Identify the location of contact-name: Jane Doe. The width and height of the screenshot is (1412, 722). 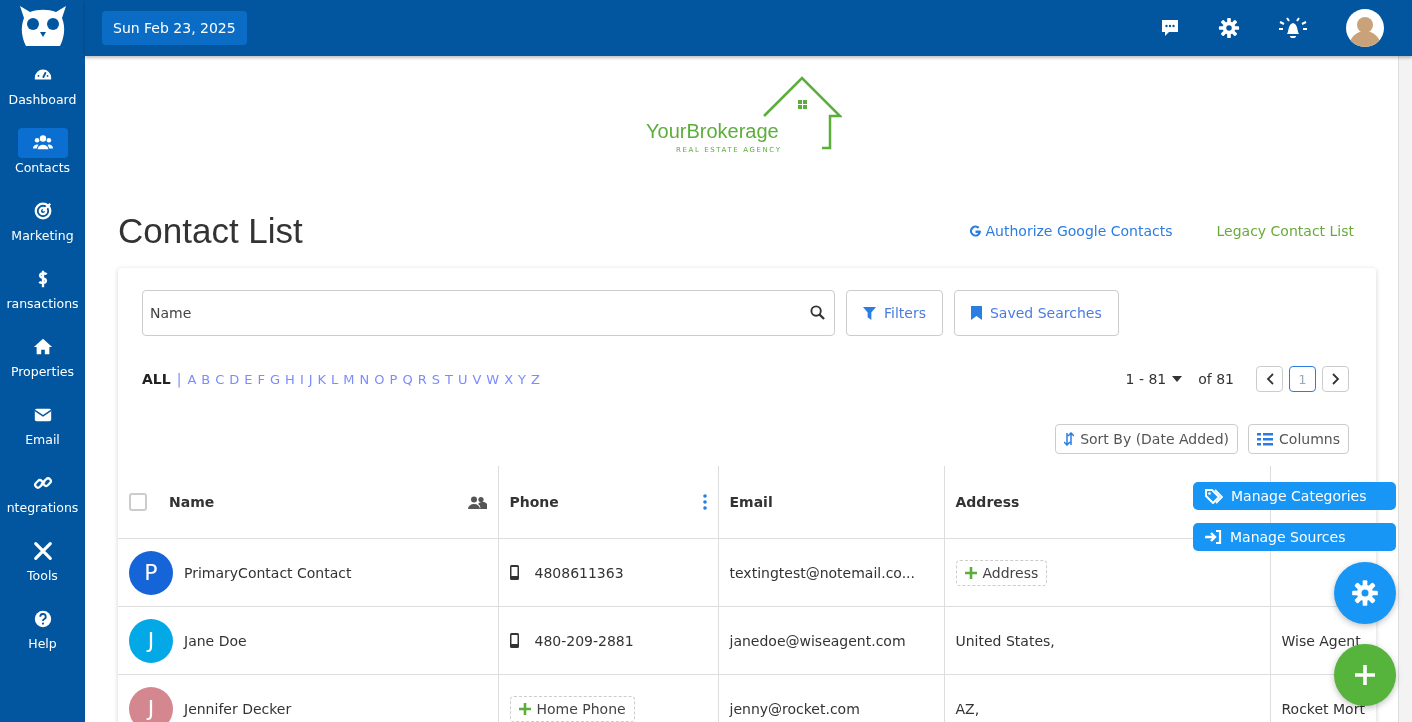
(215, 640).